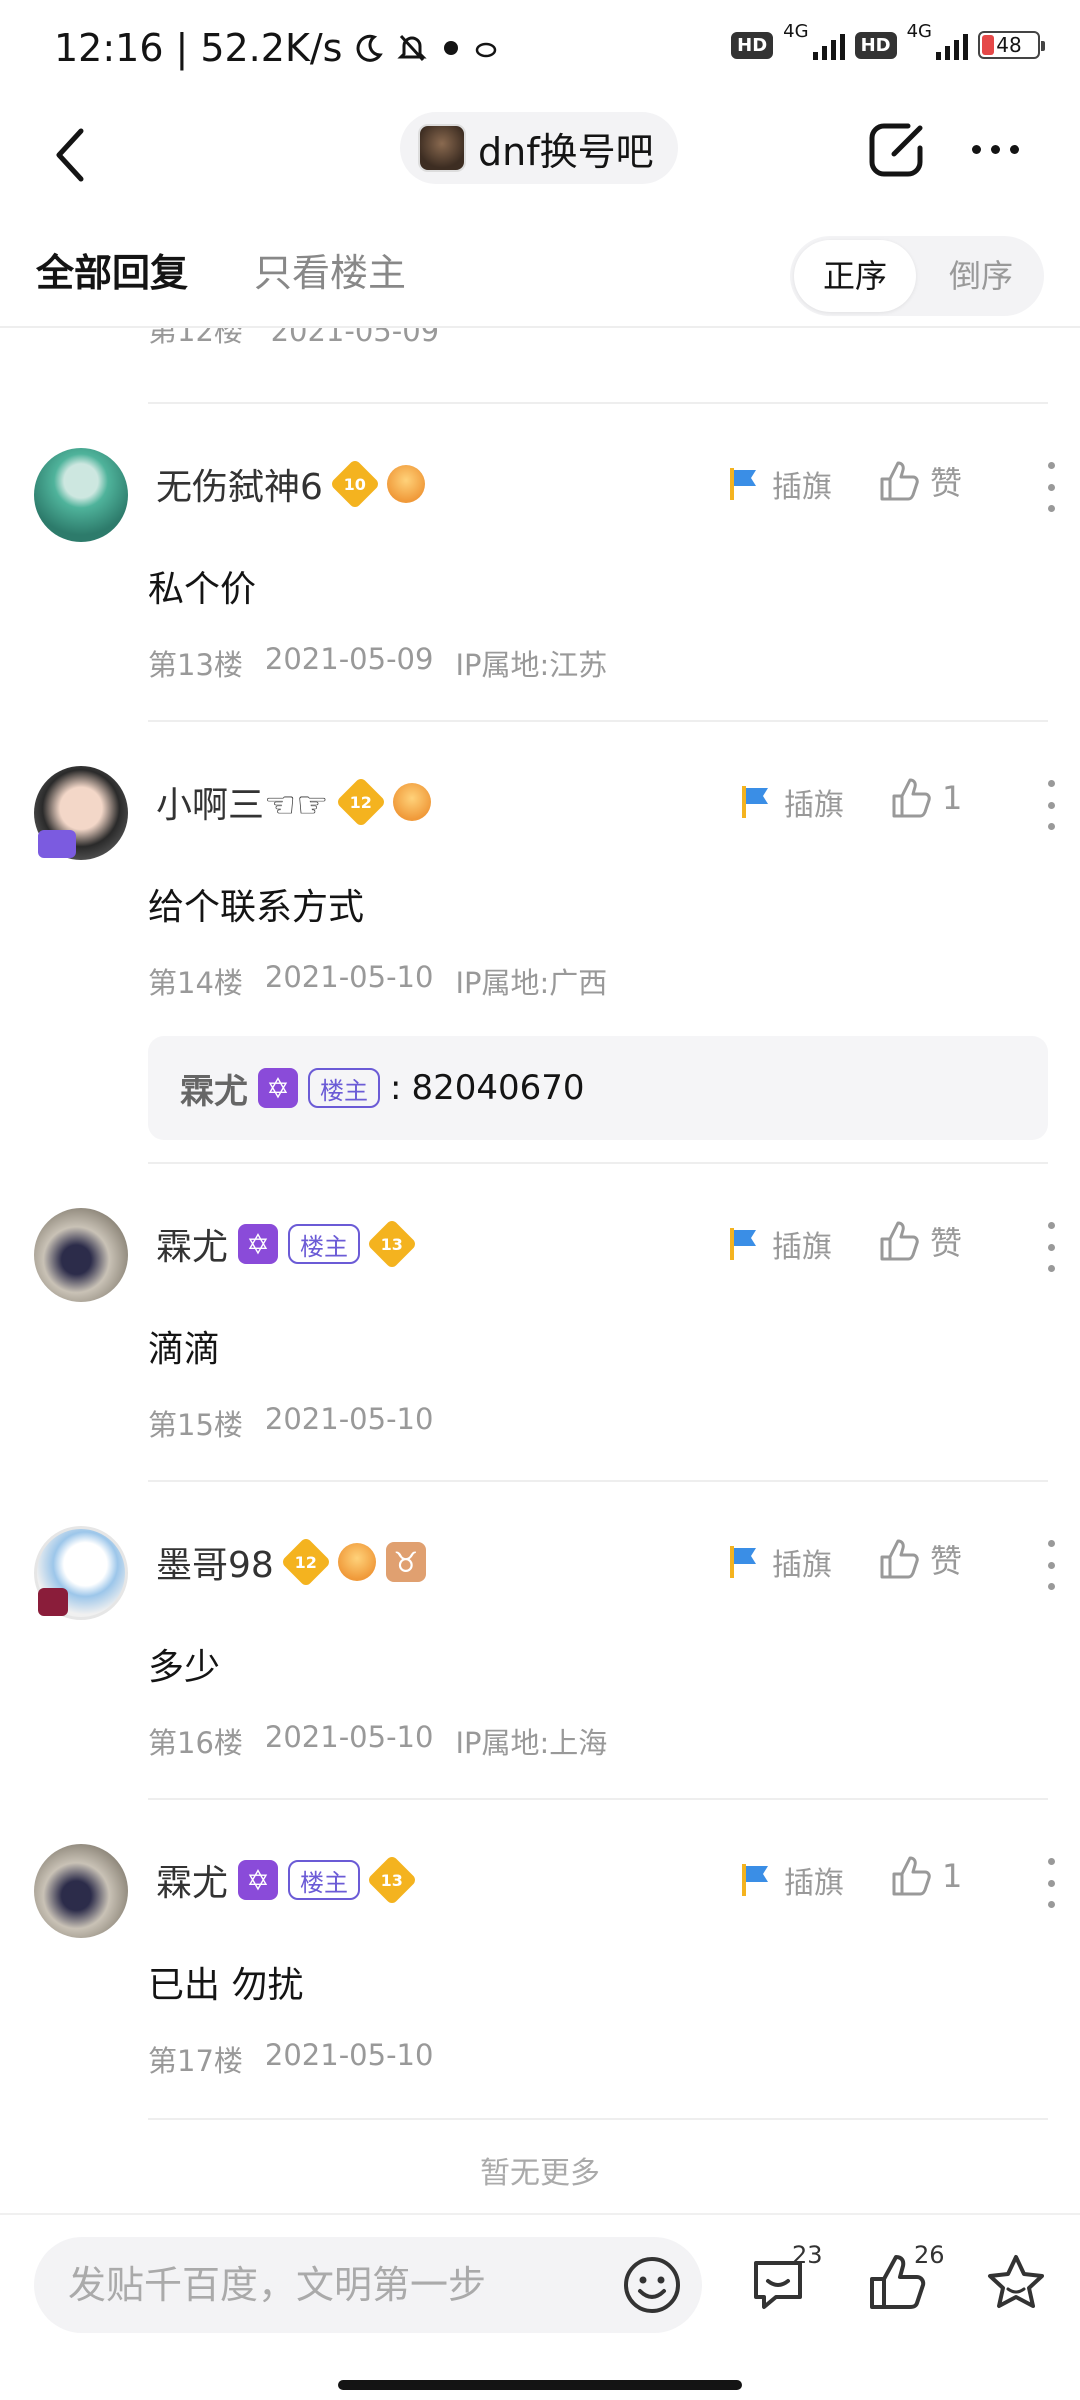  I want to click on reply-tabs: 全部回复 只看楼主 正序 倒序, so click(540, 279).